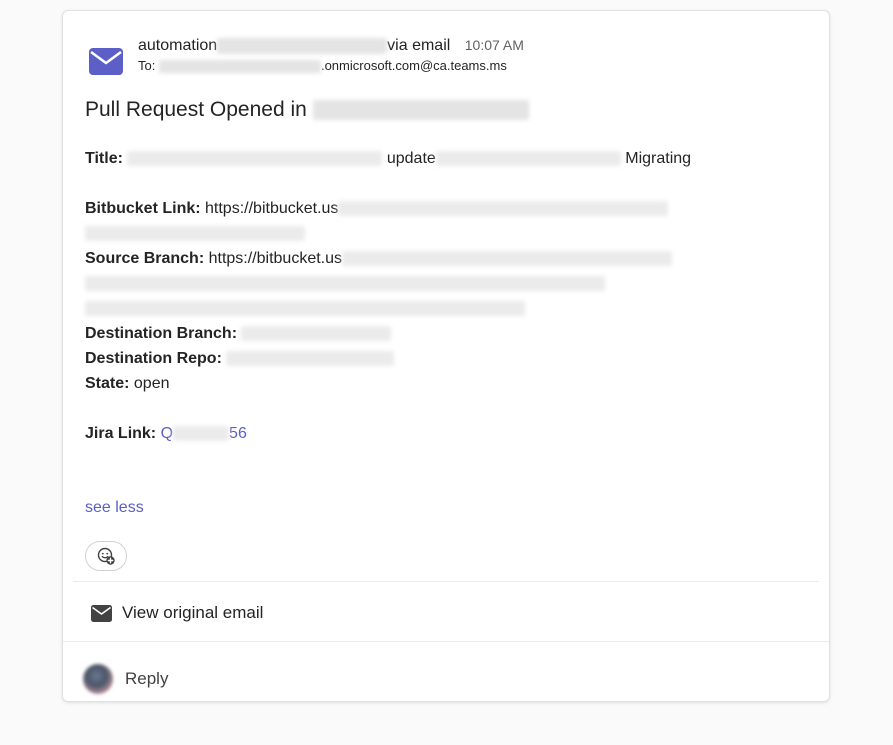 The image size is (893, 745). I want to click on state-label: State:, so click(107, 383).